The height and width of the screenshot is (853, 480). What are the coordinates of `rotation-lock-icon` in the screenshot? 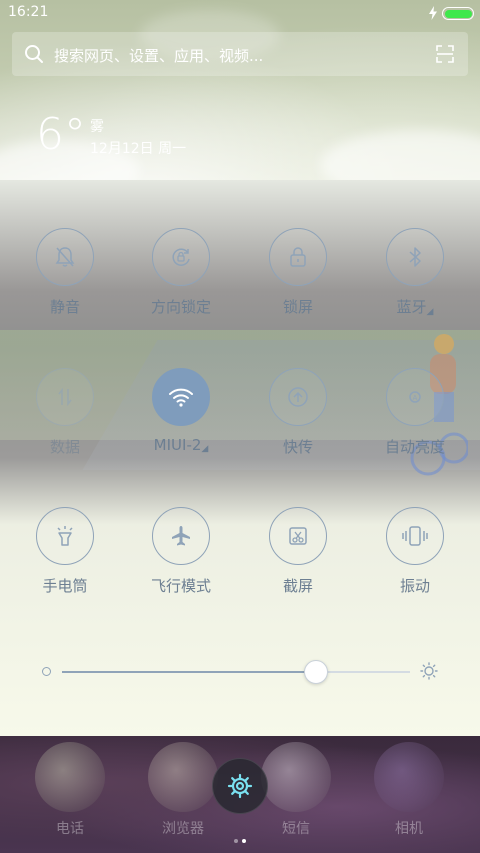 It's located at (181, 257).